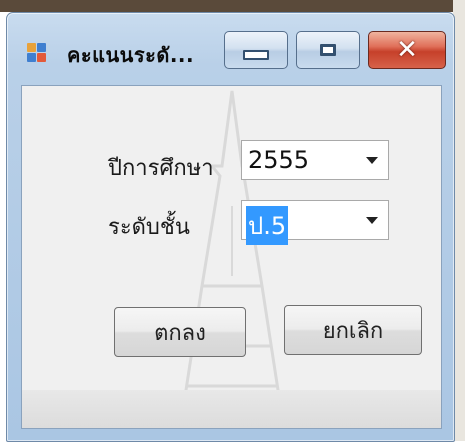  I want to click on minimize-icon, so click(256, 55).